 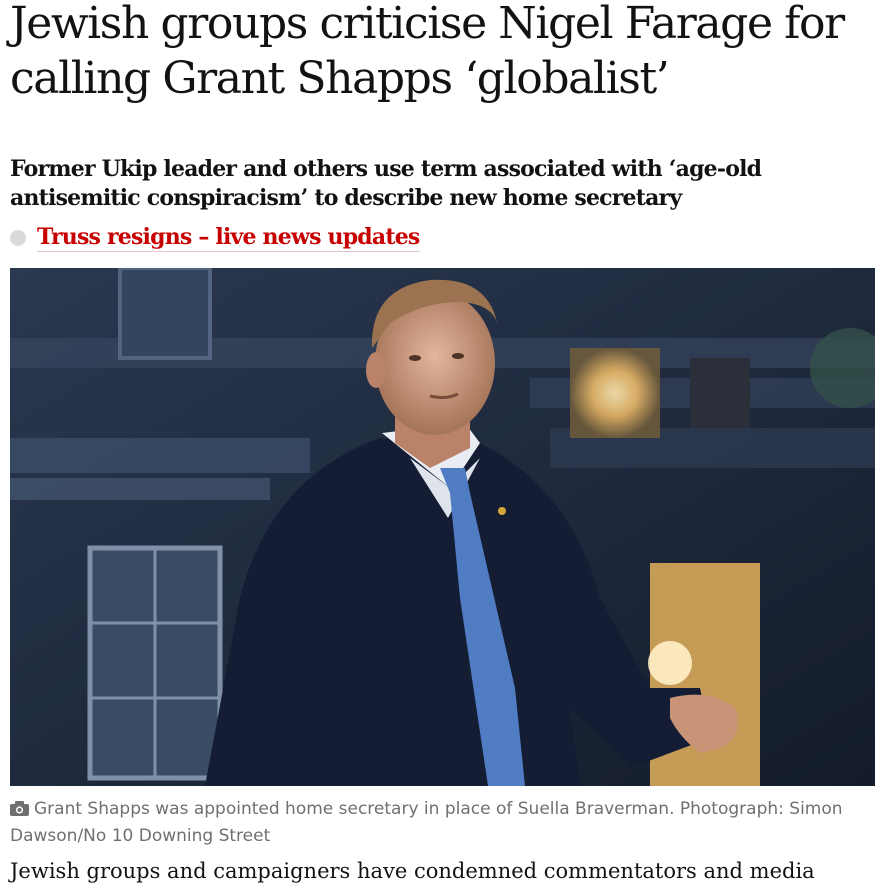 I want to click on camera-icon, so click(x=19, y=808).